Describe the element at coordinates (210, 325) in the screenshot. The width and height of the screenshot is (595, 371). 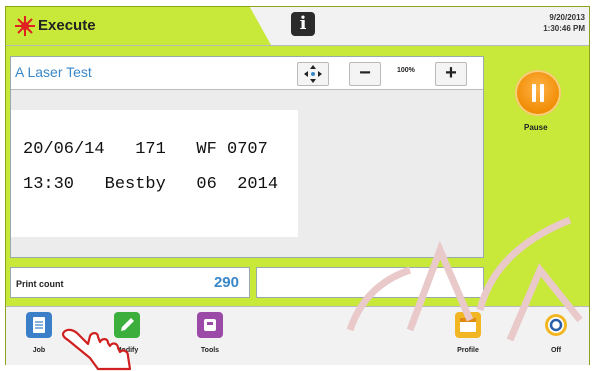
I see `tools-icon` at that location.